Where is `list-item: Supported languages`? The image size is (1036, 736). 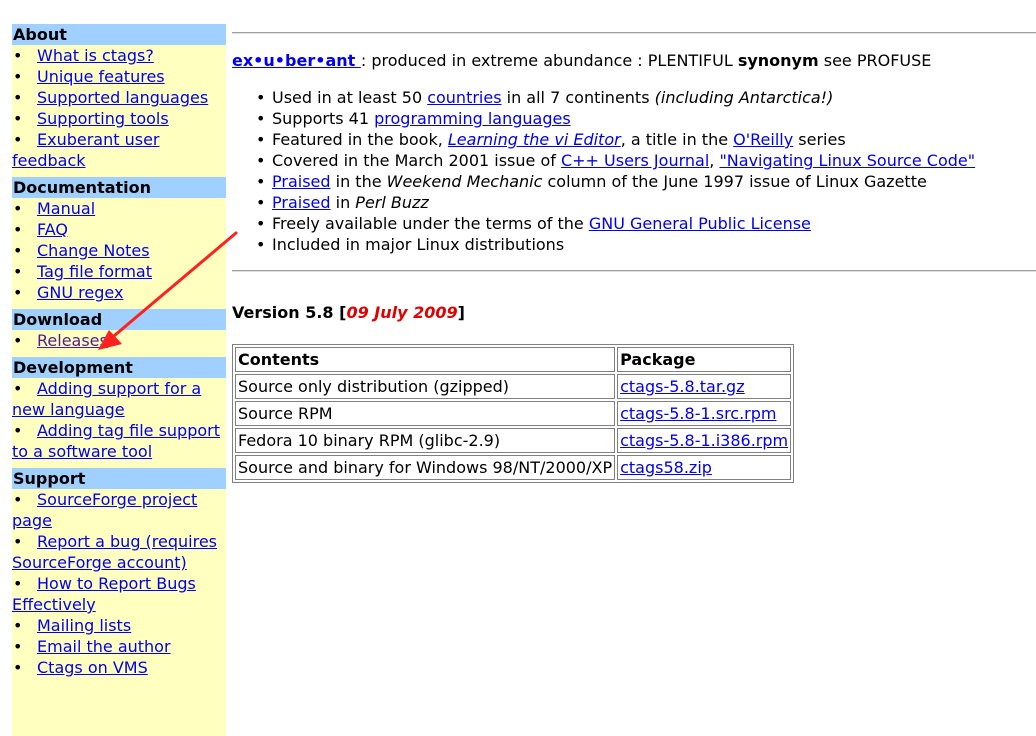 list-item: Supported languages is located at coordinates (119, 97).